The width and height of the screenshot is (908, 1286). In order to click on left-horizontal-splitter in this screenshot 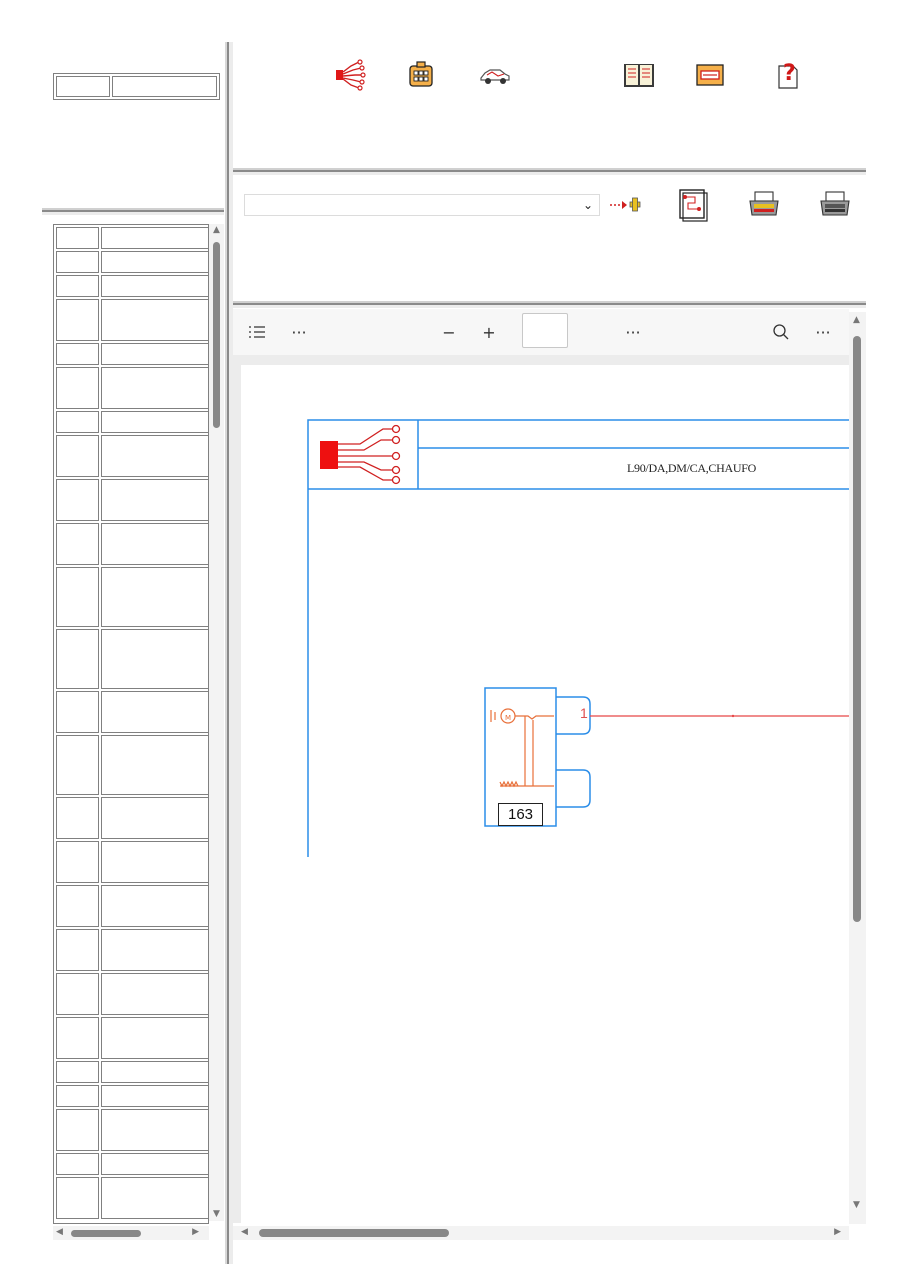, I will do `click(133, 211)`.